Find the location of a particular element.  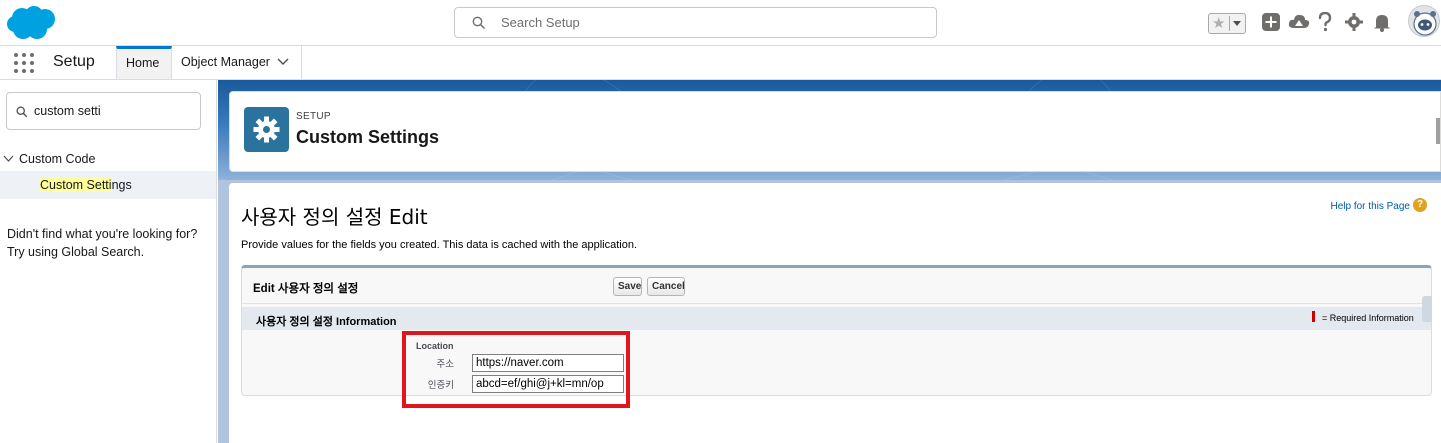

help-icon is located at coordinates (1325, 22).